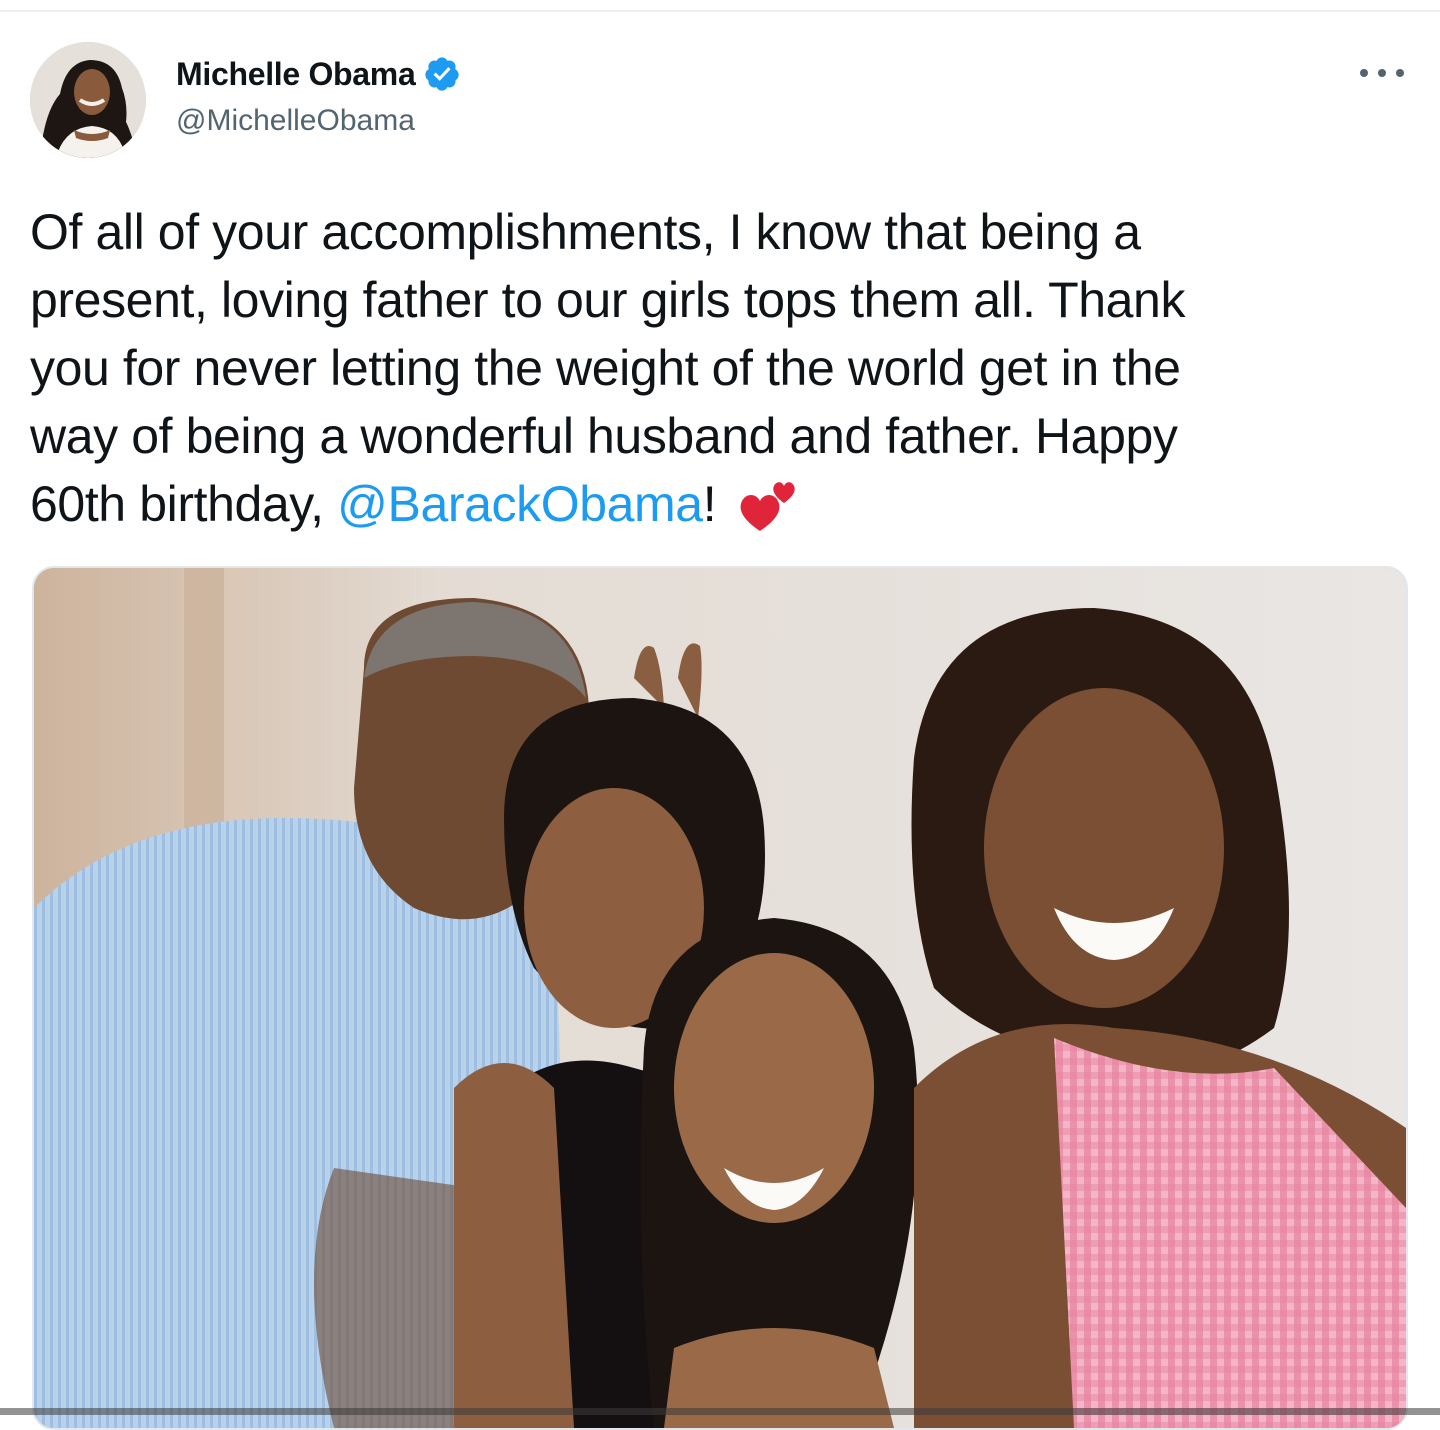 This screenshot has height=1430, width=1440. I want to click on verified-badge-icon, so click(442, 74).